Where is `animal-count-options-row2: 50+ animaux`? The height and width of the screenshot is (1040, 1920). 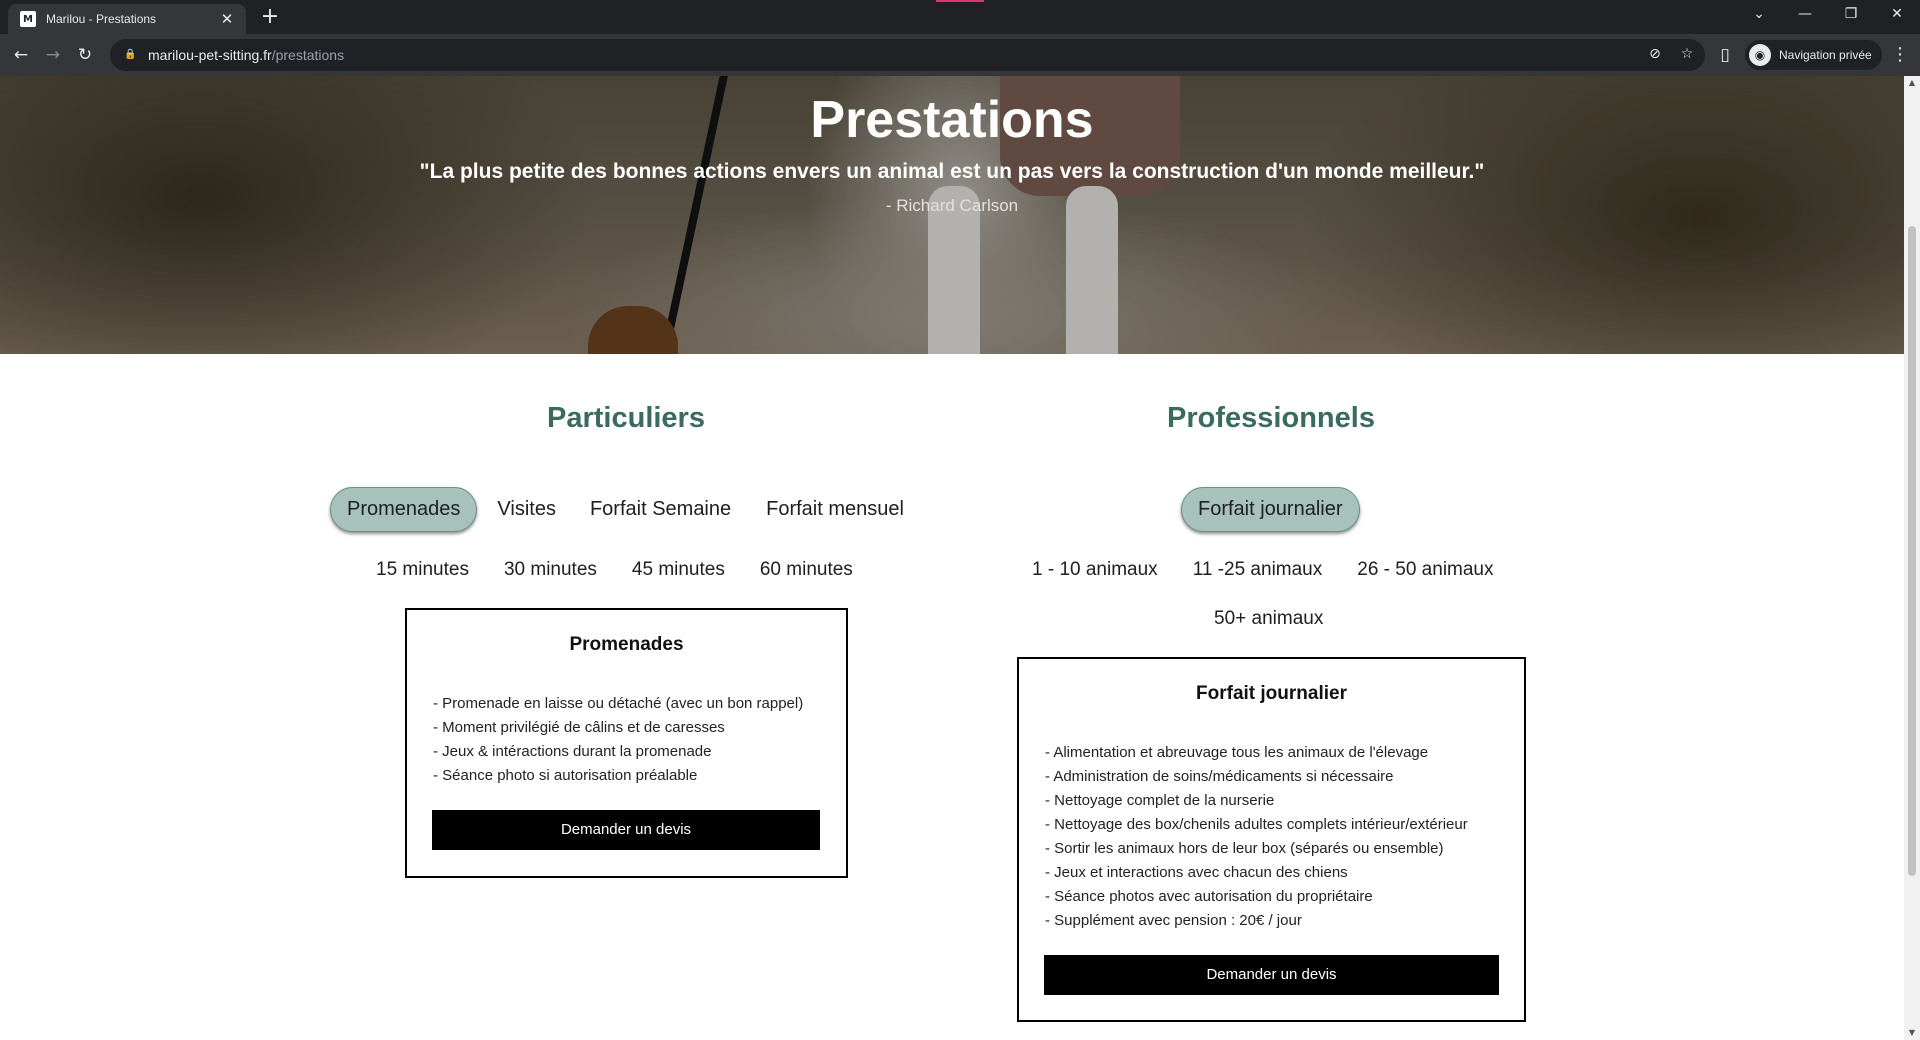
animal-count-options-row2: 50+ animaux is located at coordinates (1268, 619).